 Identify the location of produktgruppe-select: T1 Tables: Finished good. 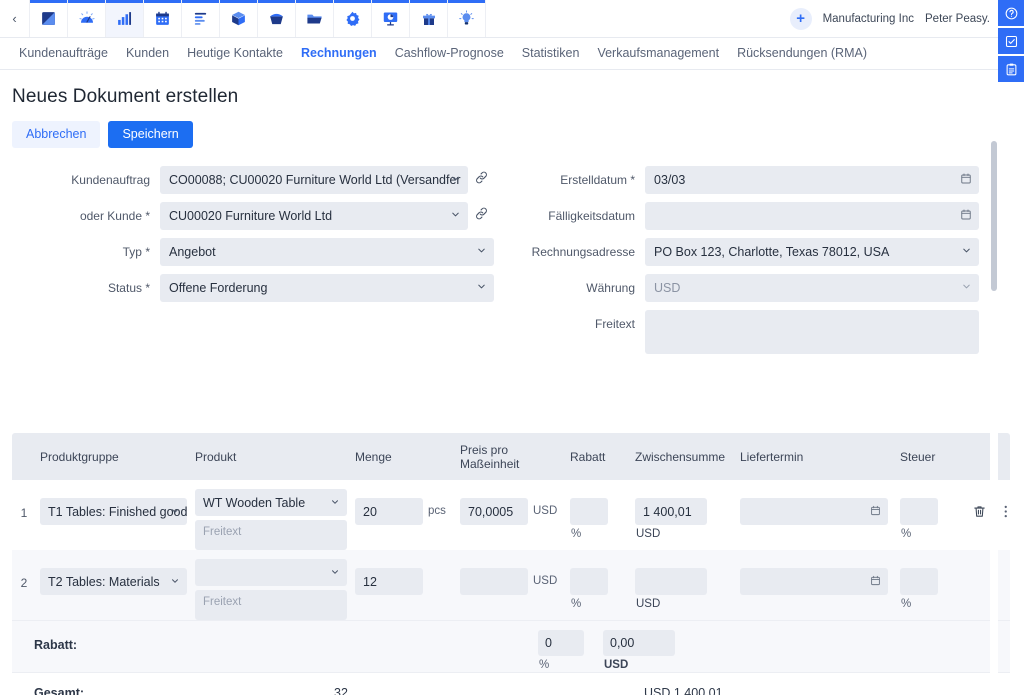
(113, 511).